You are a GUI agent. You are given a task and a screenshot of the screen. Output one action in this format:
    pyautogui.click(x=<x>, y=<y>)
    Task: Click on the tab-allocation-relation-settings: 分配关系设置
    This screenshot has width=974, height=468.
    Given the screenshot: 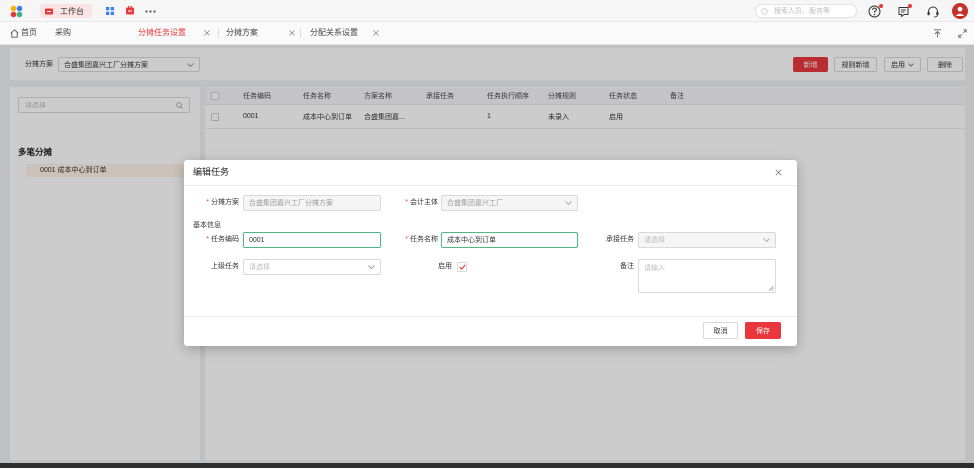 What is the action you would take?
    pyautogui.click(x=334, y=33)
    